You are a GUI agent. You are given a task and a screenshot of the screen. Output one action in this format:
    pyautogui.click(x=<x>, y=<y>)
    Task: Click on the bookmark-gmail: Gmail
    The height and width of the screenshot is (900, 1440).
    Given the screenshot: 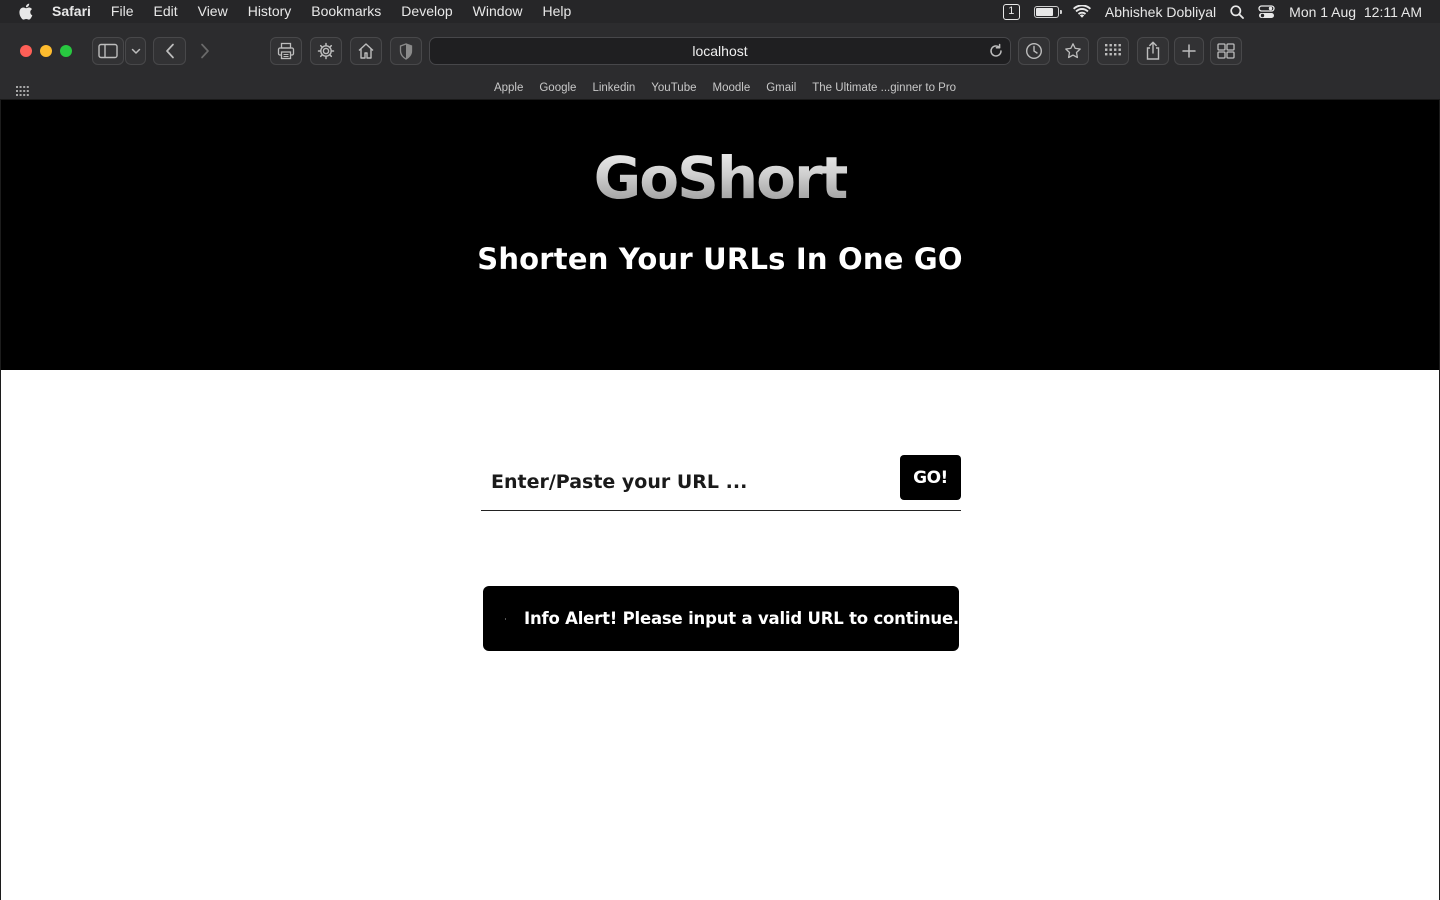 What is the action you would take?
    pyautogui.click(x=781, y=88)
    